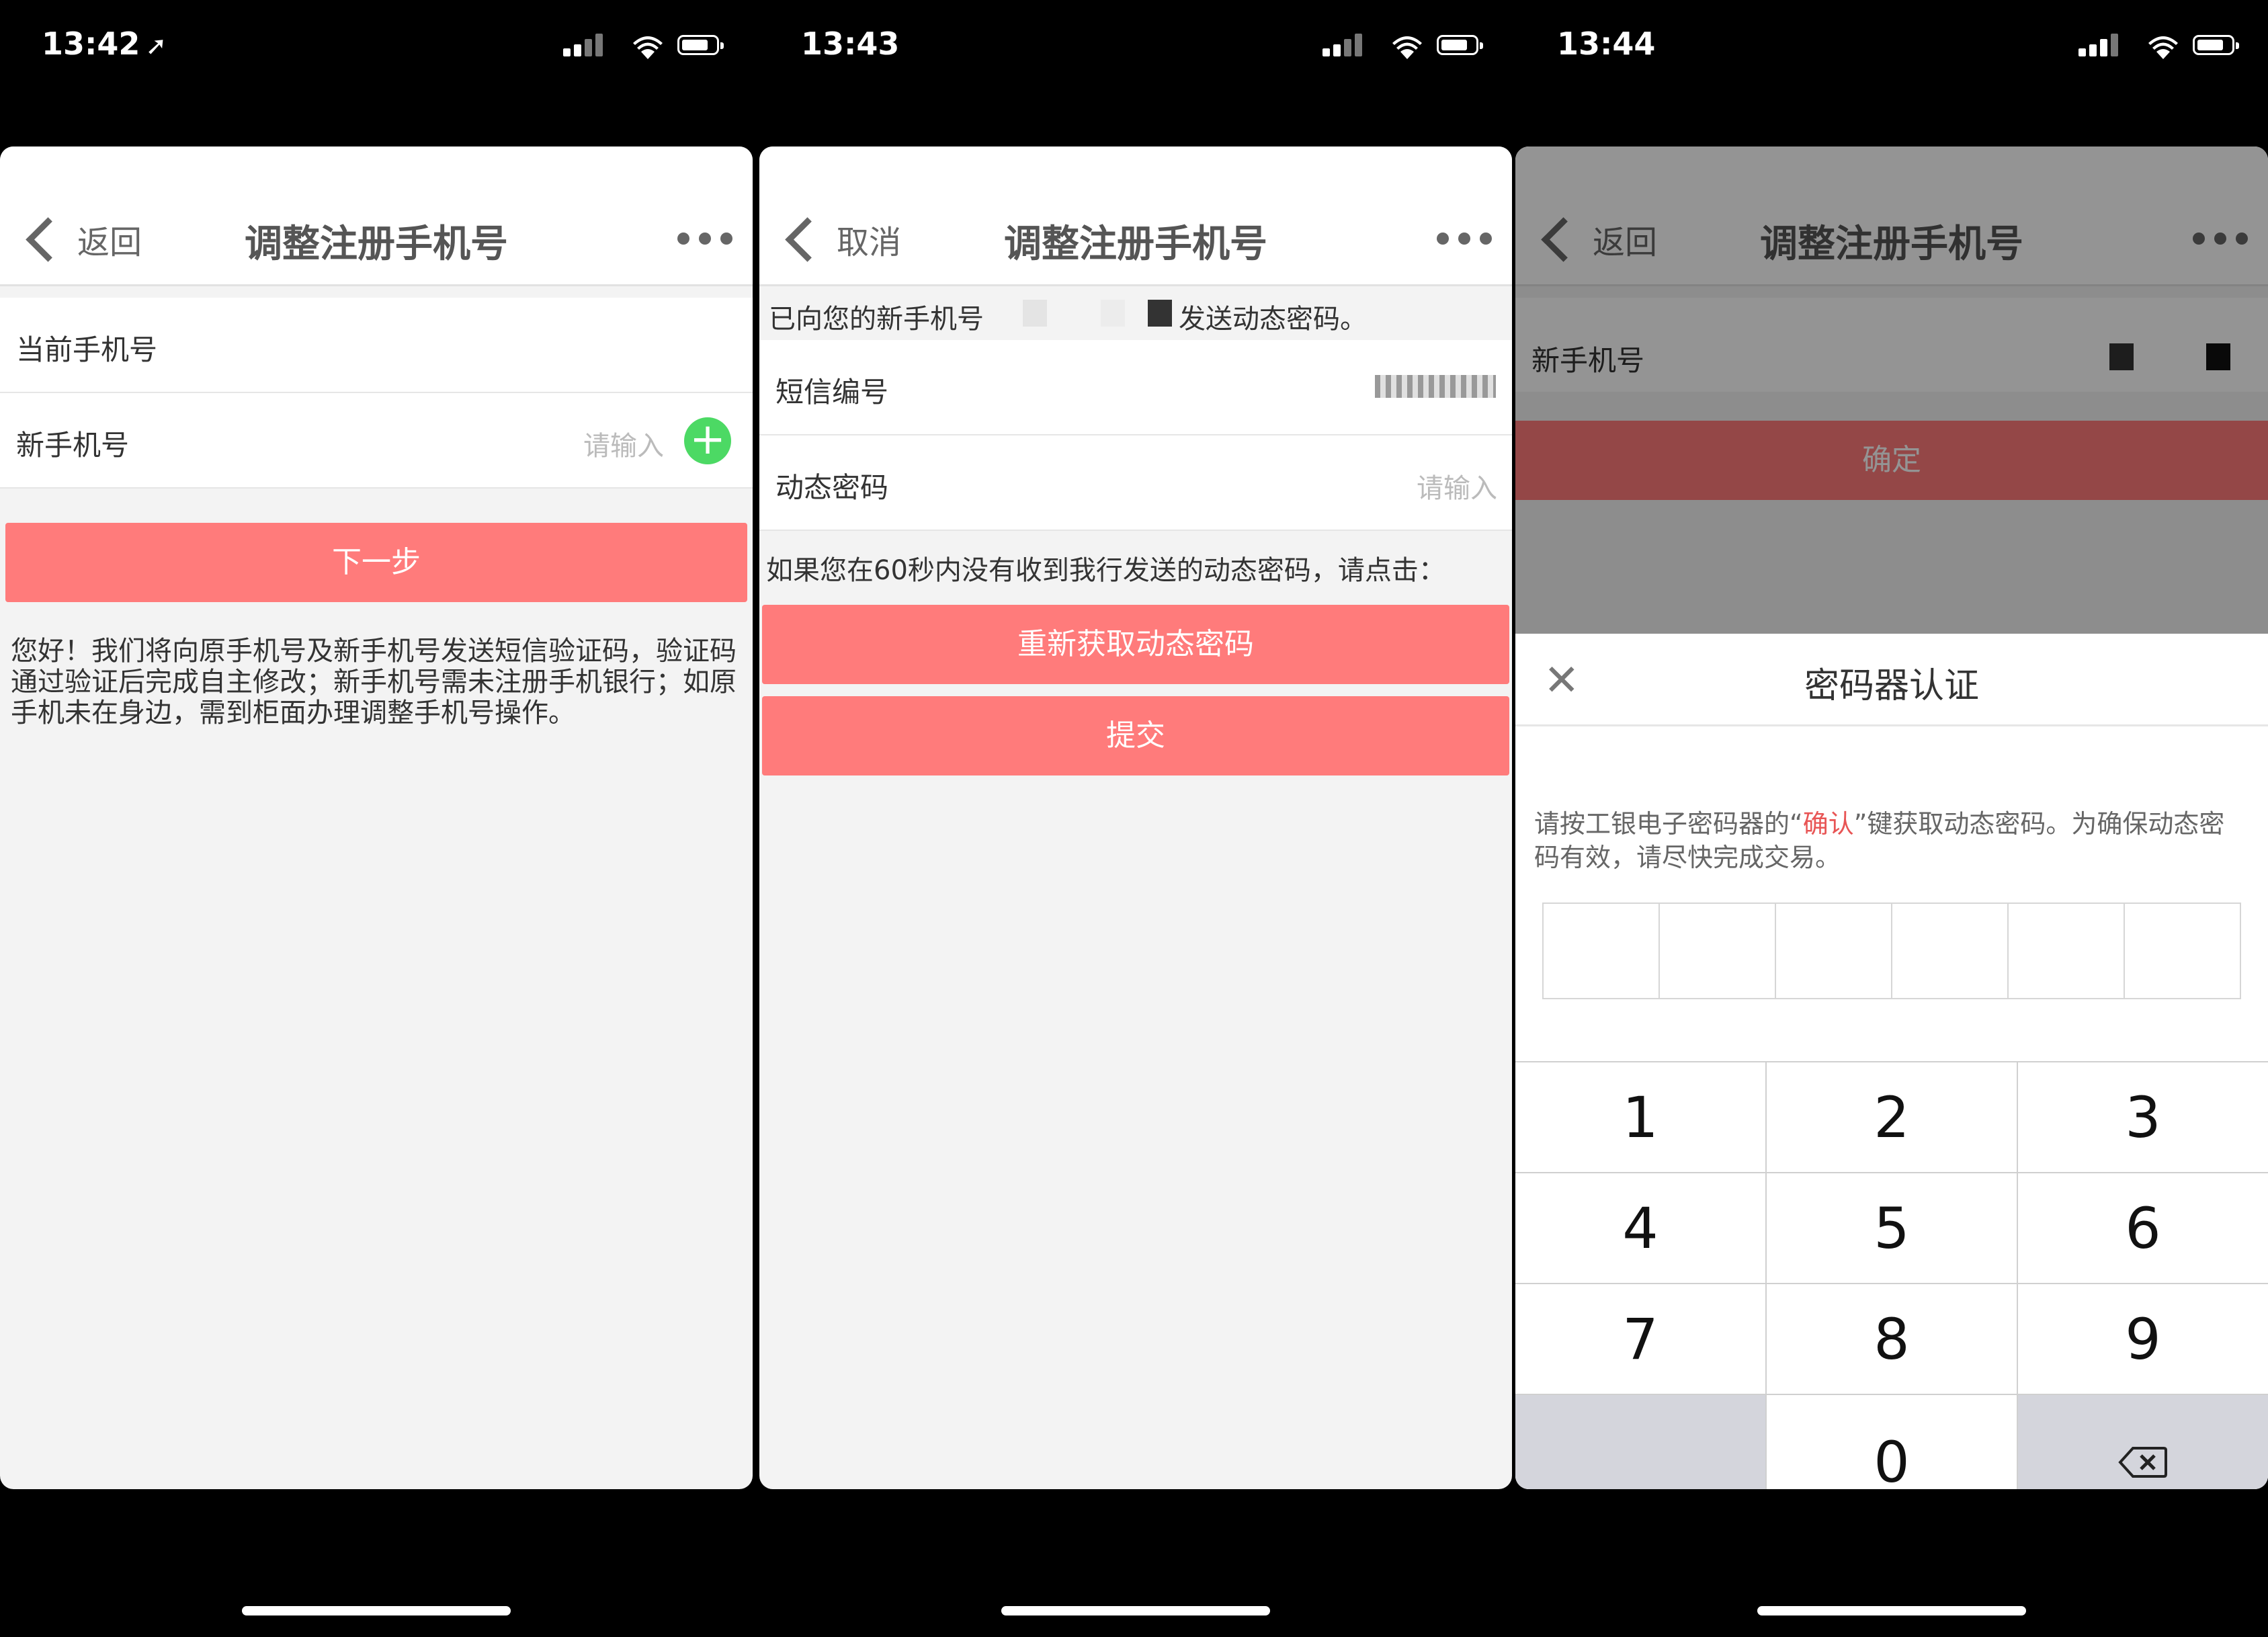  What do you see at coordinates (1641, 1442) in the screenshot?
I see `key-blank` at bounding box center [1641, 1442].